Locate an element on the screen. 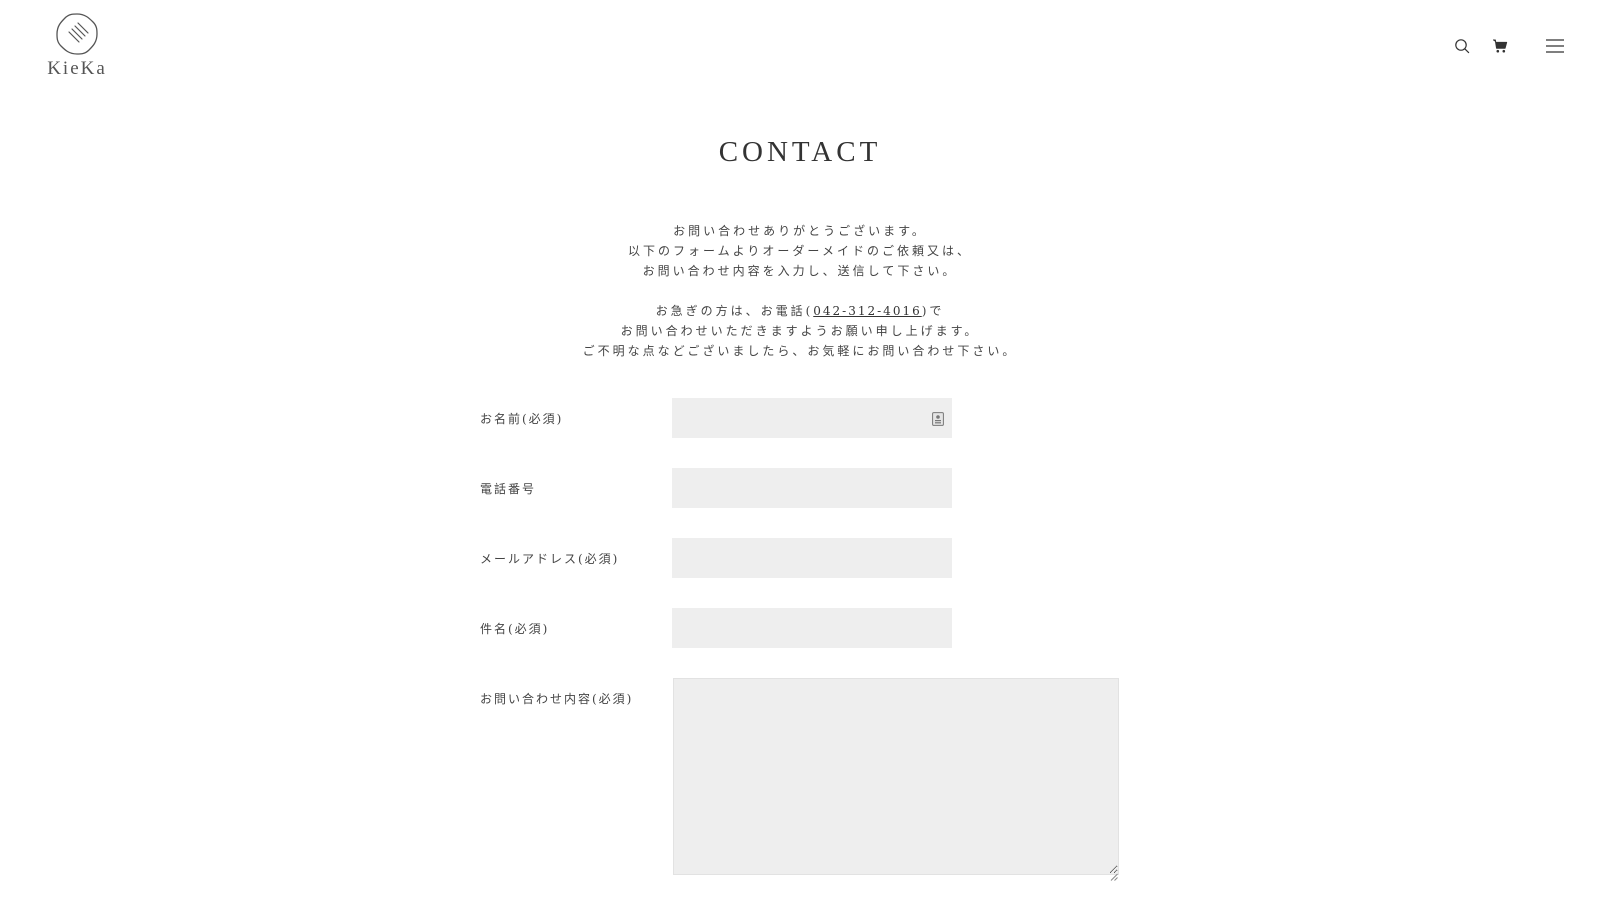  intro-line: ご不明な点などございましたら、お気軽にお問い合わせ下さい。 is located at coordinates (800, 351).